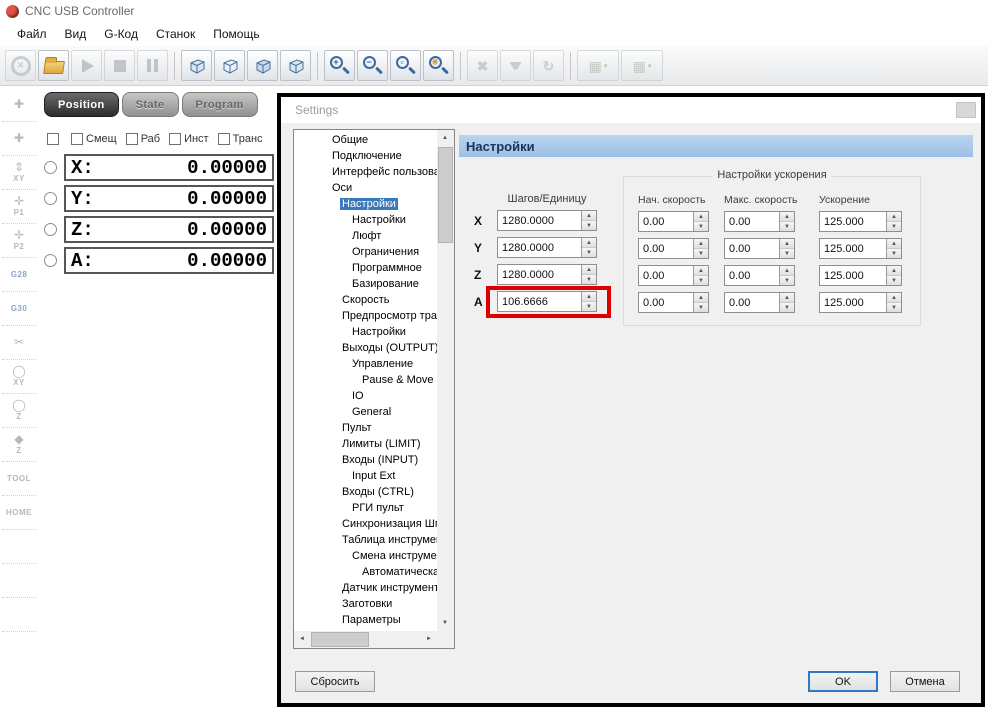  What do you see at coordinates (843, 681) in the screenshot?
I see `ok-button: OK` at bounding box center [843, 681].